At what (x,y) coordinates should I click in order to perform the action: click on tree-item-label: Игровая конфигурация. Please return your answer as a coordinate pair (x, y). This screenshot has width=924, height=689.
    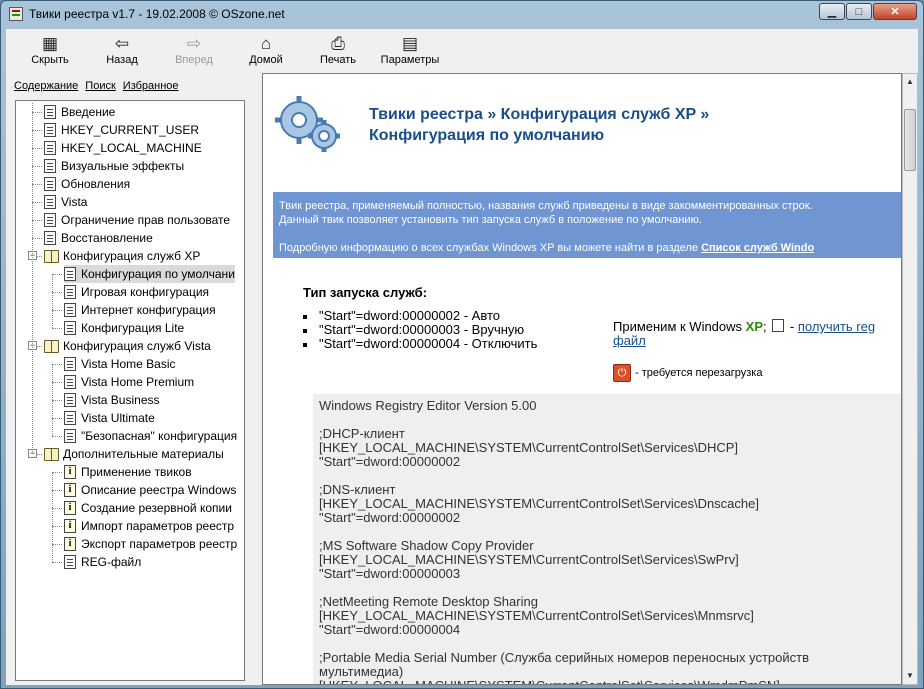
    Looking at the image, I should click on (145, 292).